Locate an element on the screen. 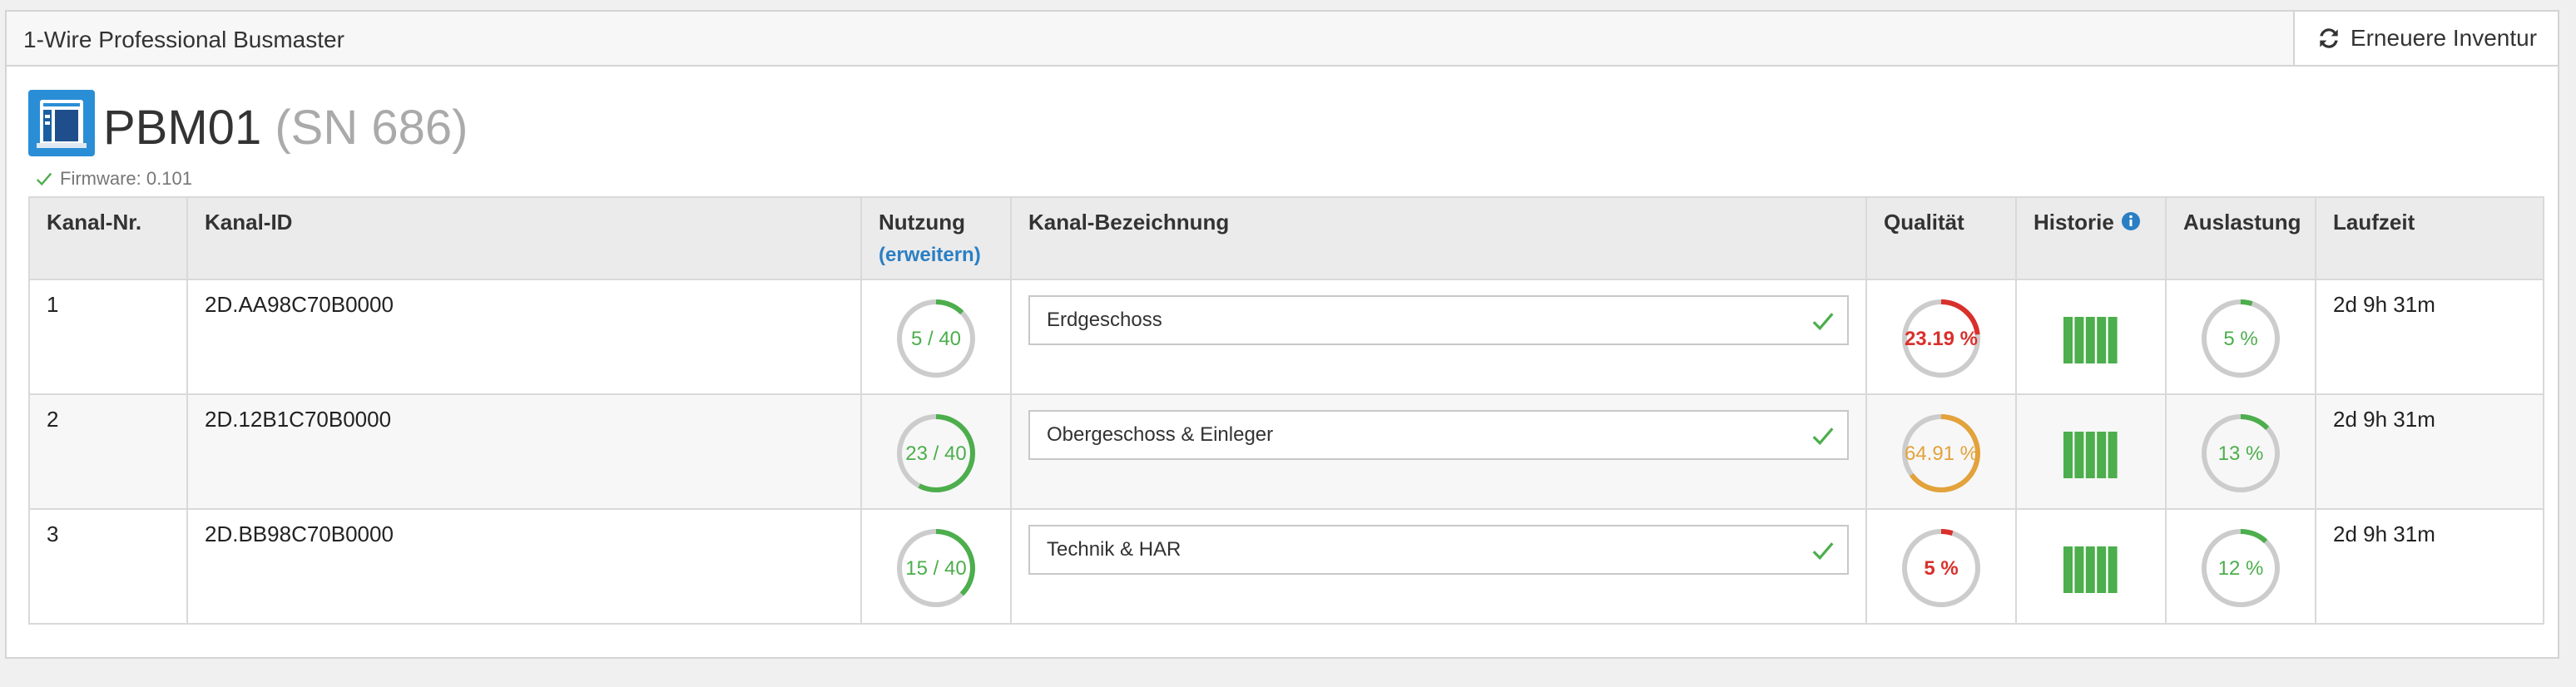 Image resolution: width=2576 pixels, height=687 pixels. quality-gauge: 23.19 % is located at coordinates (1941, 339).